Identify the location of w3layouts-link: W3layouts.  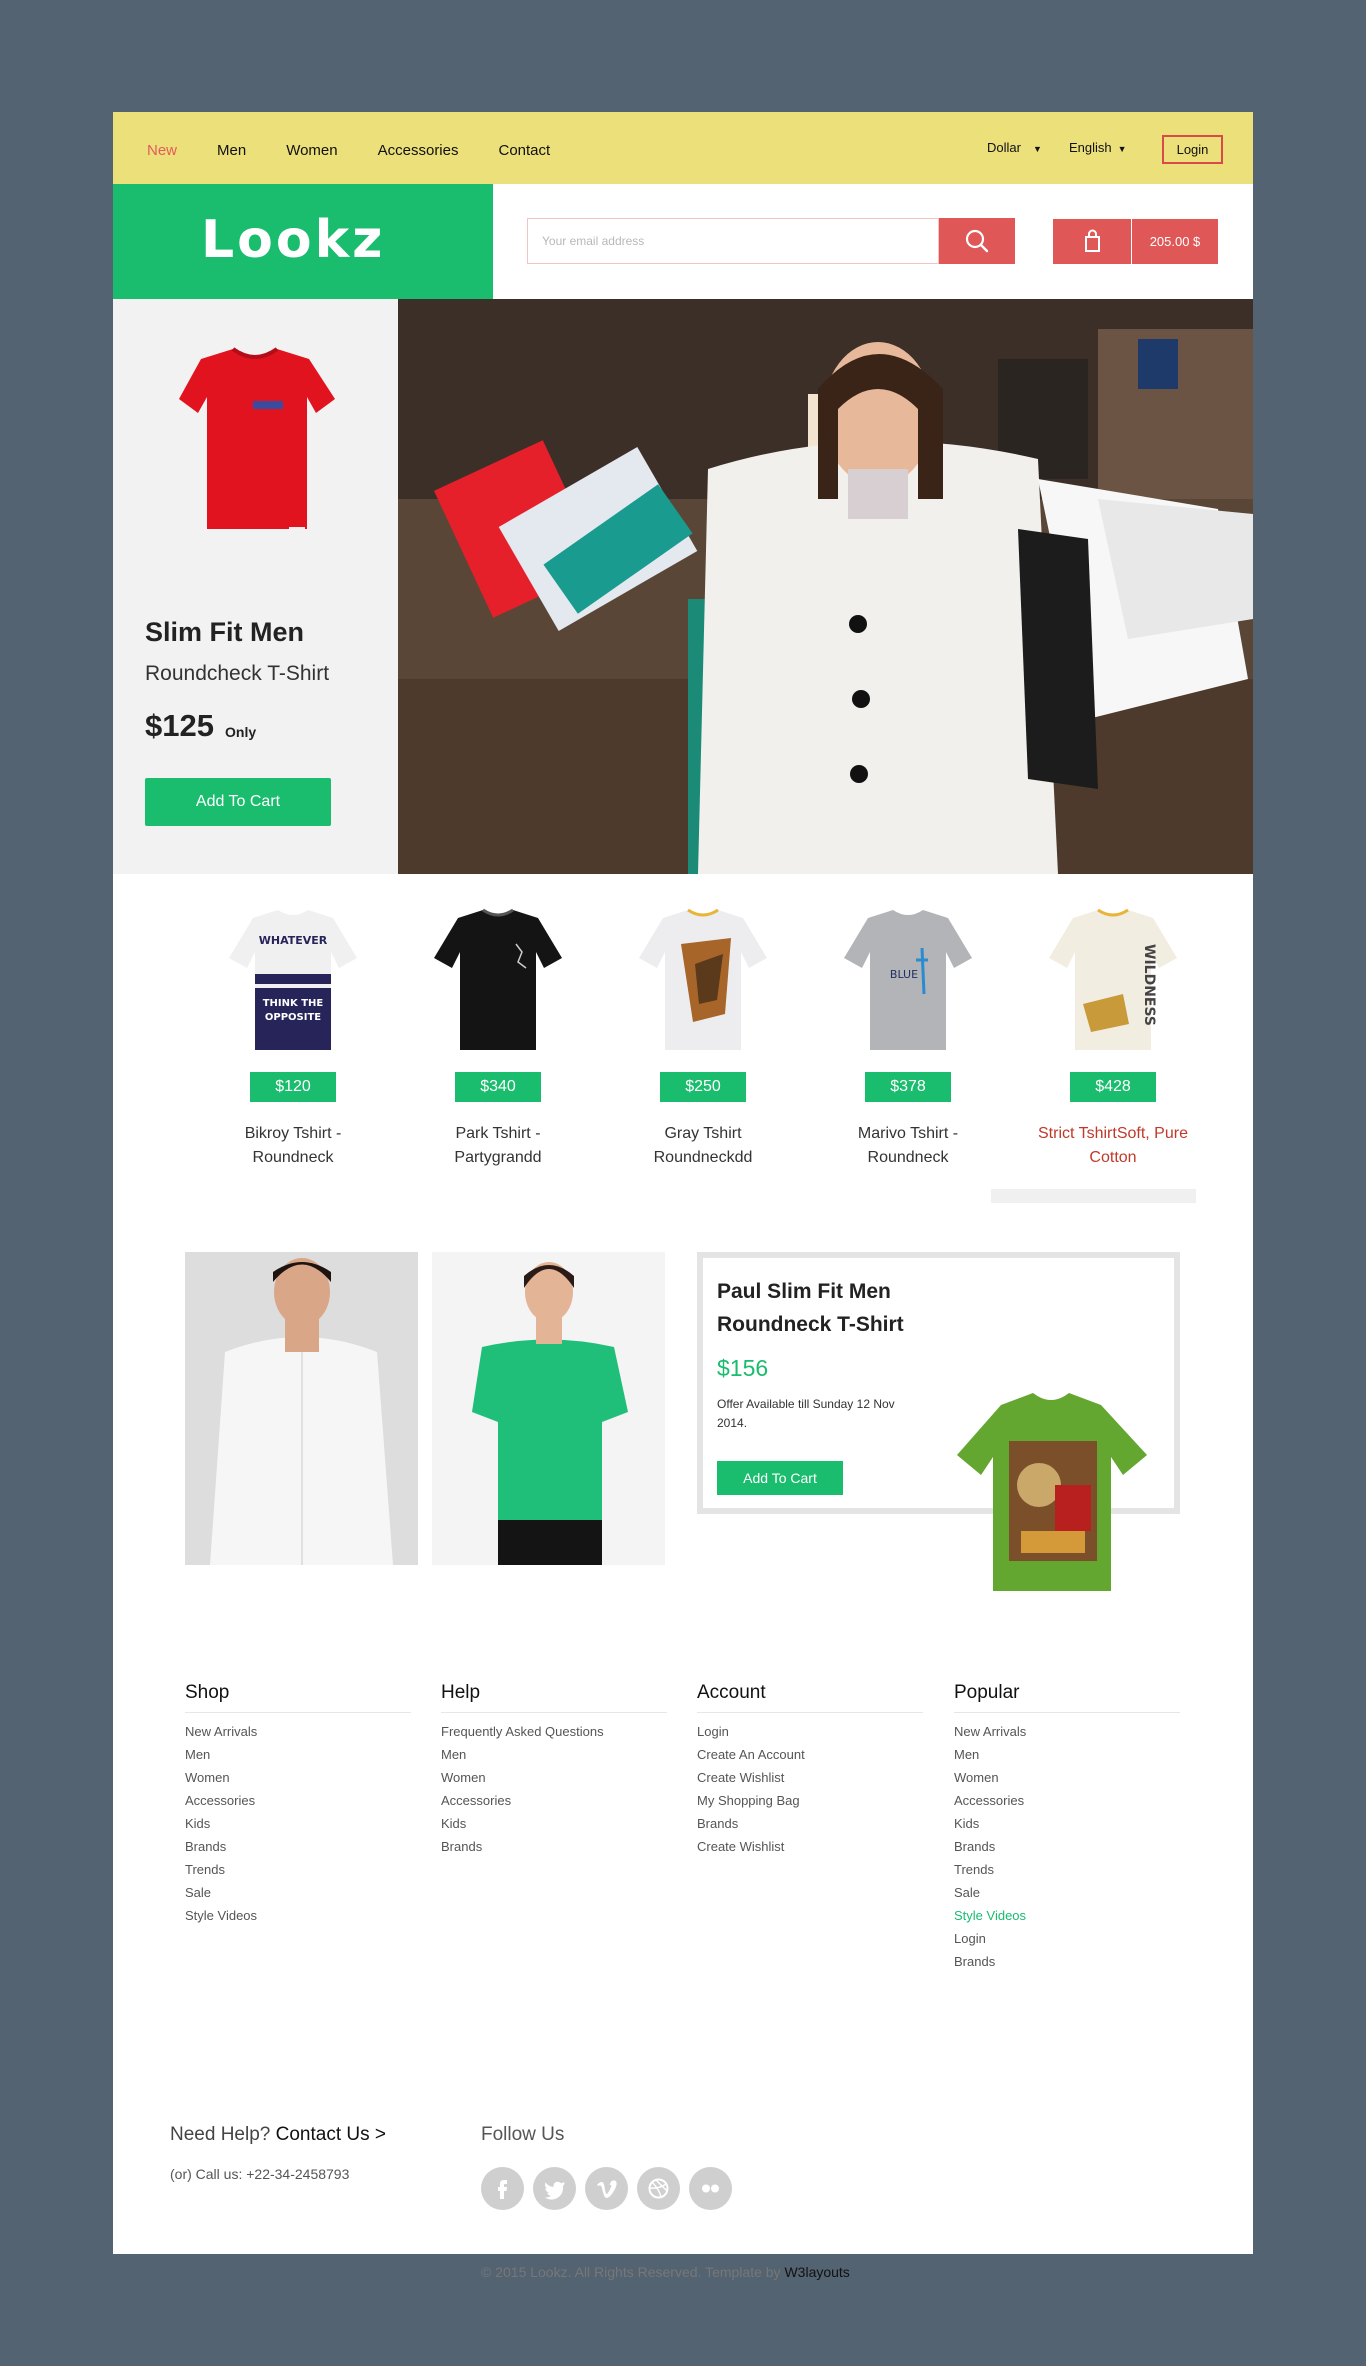
(816, 2272).